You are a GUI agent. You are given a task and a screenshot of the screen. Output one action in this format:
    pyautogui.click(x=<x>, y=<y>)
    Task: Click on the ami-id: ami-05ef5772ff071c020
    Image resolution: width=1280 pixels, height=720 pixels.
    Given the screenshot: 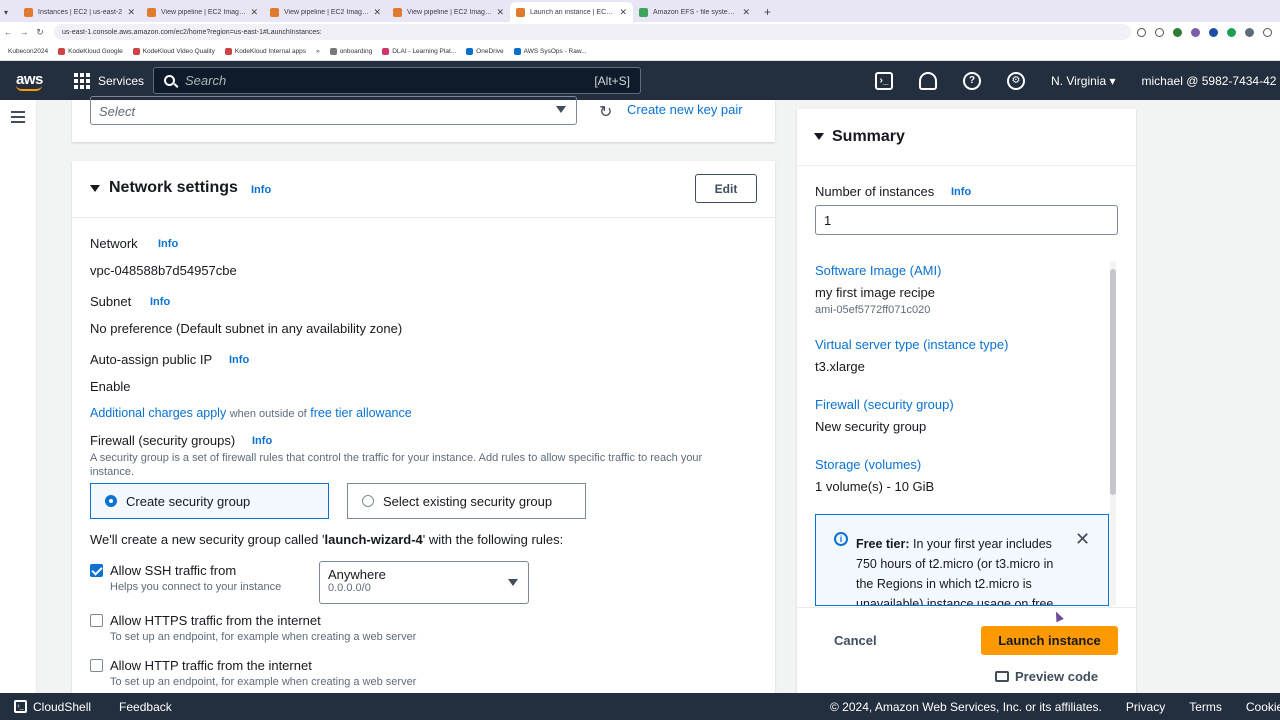 What is the action you would take?
    pyautogui.click(x=873, y=310)
    